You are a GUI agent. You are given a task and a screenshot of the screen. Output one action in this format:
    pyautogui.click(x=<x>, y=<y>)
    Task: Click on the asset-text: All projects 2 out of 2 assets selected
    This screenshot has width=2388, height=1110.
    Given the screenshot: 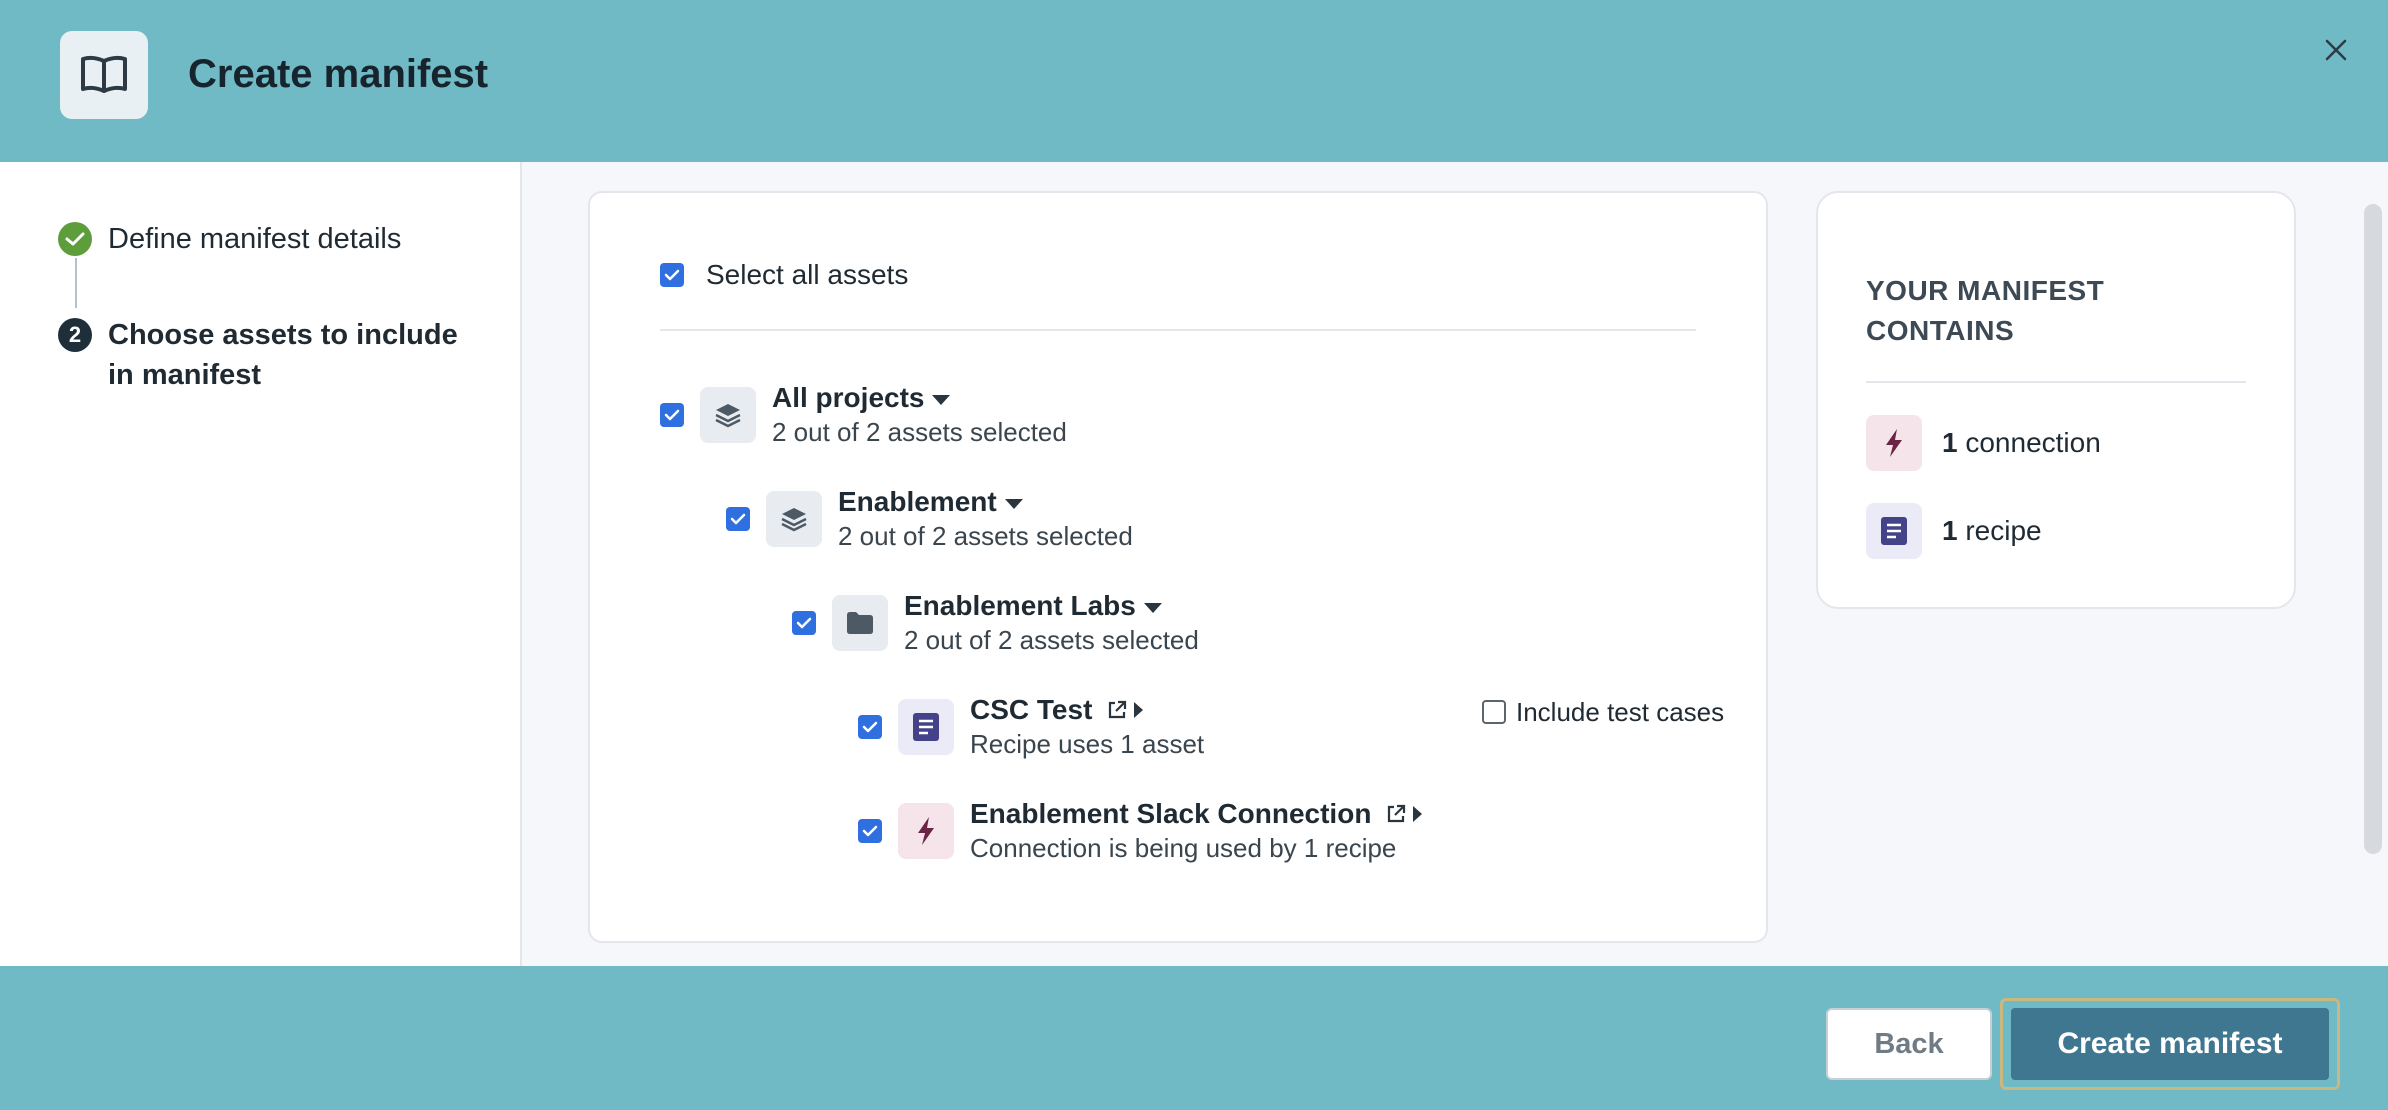 What is the action you would take?
    pyautogui.click(x=919, y=415)
    